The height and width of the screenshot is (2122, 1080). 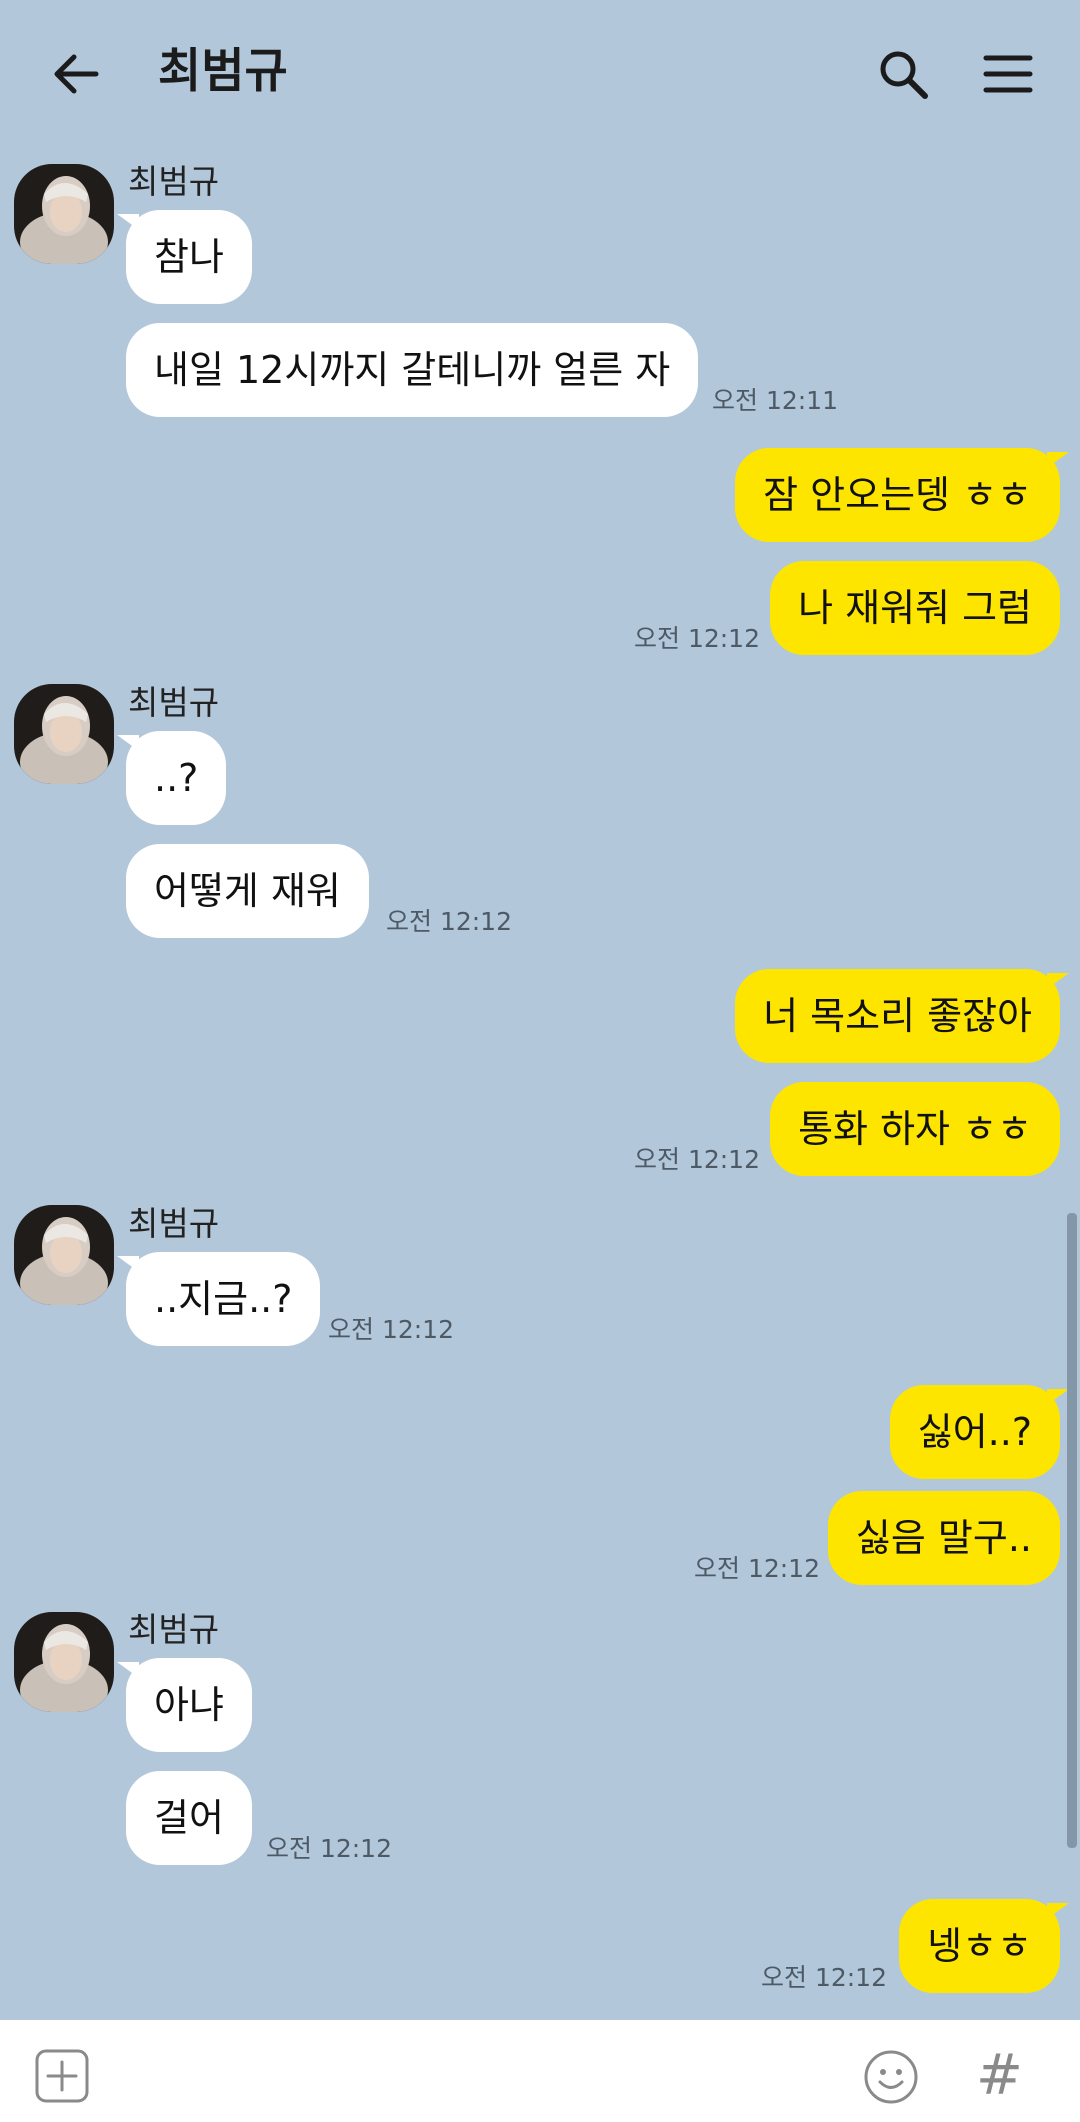 What do you see at coordinates (1072, 1530) in the screenshot?
I see `chat-scrollbar` at bounding box center [1072, 1530].